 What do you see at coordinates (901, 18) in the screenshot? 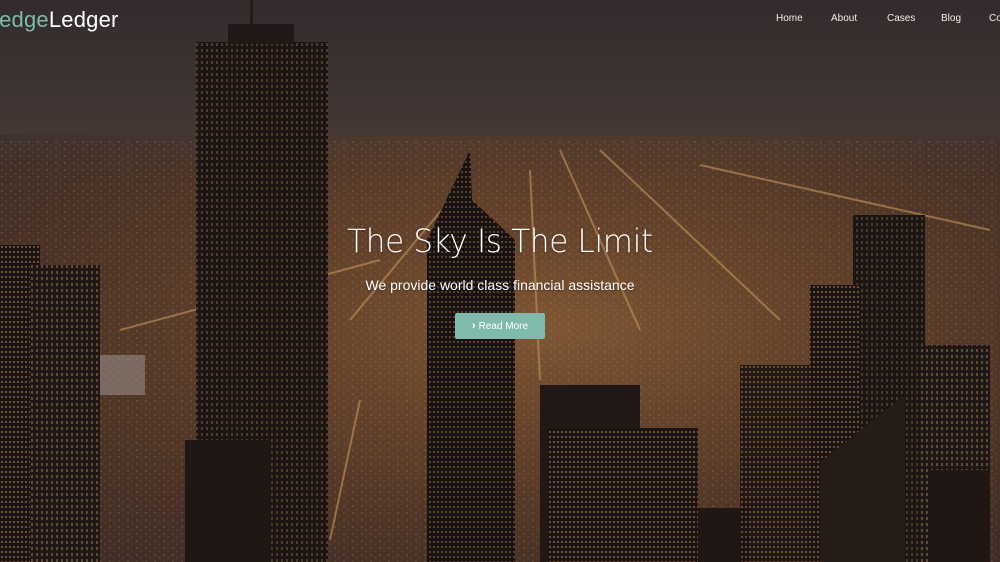
I see `nav-cases-link: Cases` at bounding box center [901, 18].